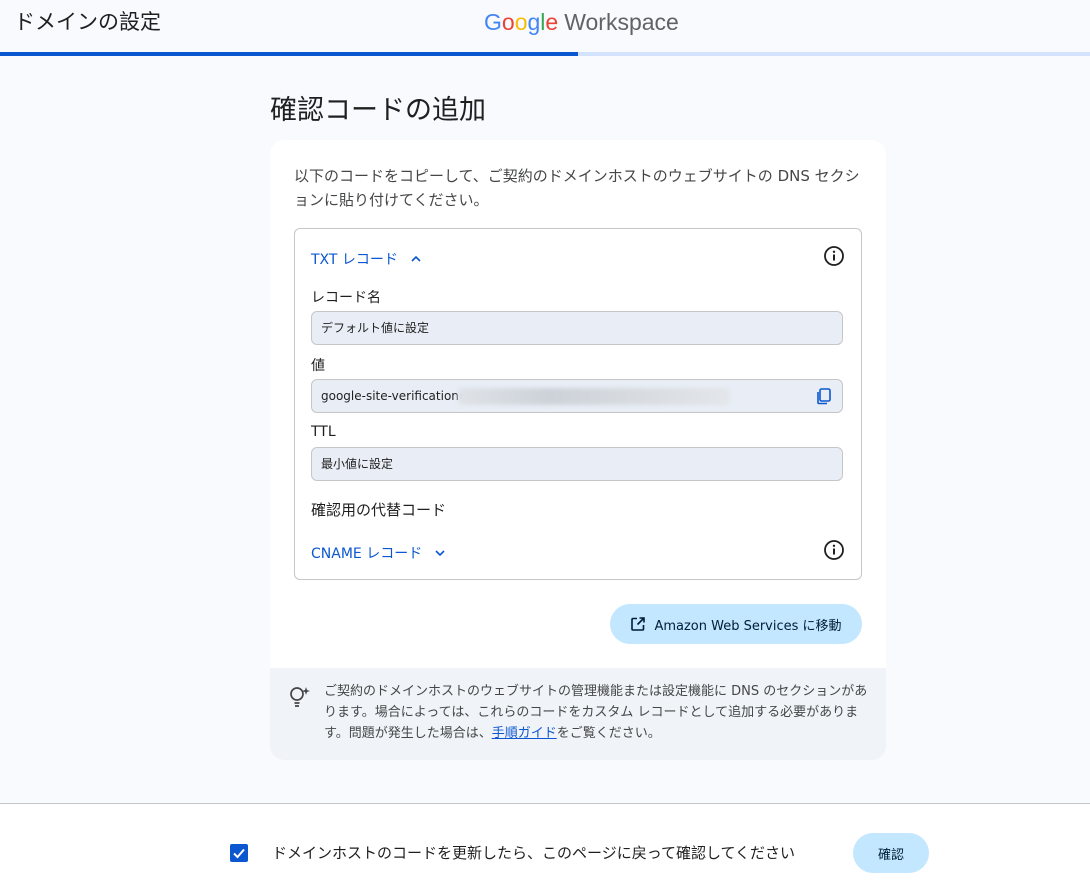 Image resolution: width=1090 pixels, height=889 pixels. What do you see at coordinates (379, 510) in the screenshot?
I see `alt-code-label: 確認用の代替コード` at bounding box center [379, 510].